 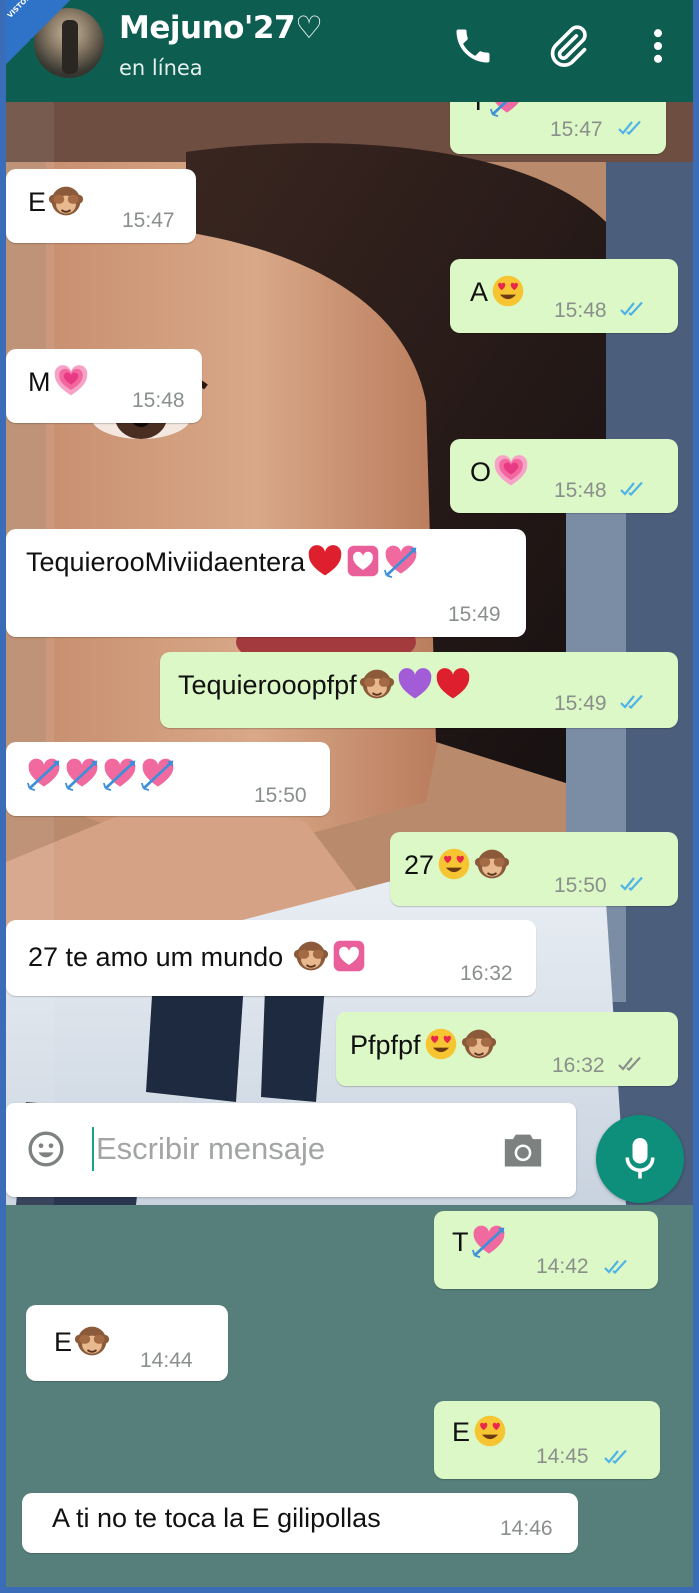 What do you see at coordinates (104, 386) in the screenshot?
I see `incoming-message-bubble: M 15:48` at bounding box center [104, 386].